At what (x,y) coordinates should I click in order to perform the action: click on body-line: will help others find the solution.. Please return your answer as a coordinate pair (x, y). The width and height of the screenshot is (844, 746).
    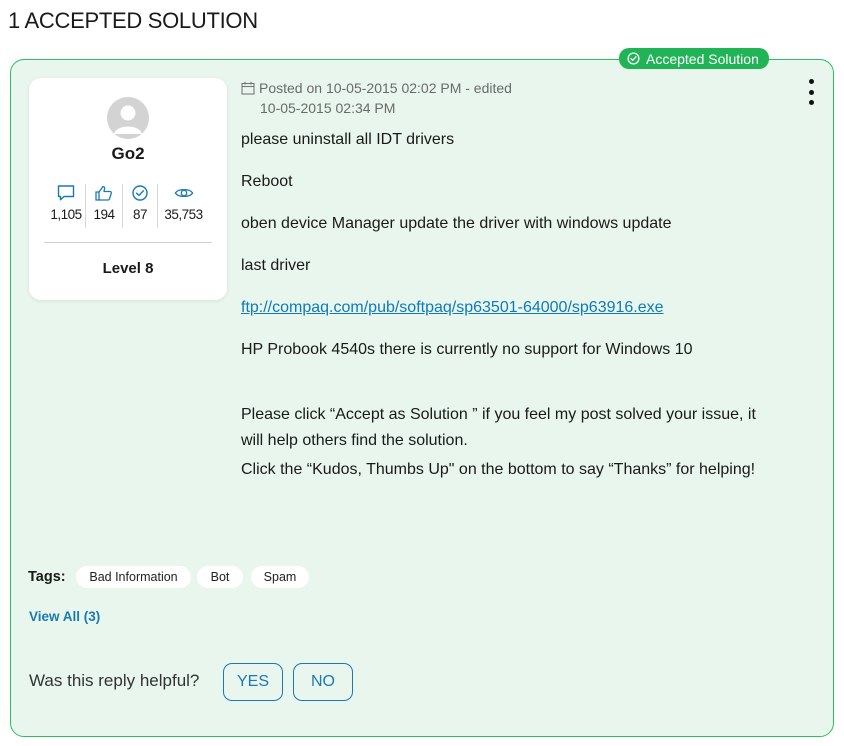
    Looking at the image, I should click on (354, 440).